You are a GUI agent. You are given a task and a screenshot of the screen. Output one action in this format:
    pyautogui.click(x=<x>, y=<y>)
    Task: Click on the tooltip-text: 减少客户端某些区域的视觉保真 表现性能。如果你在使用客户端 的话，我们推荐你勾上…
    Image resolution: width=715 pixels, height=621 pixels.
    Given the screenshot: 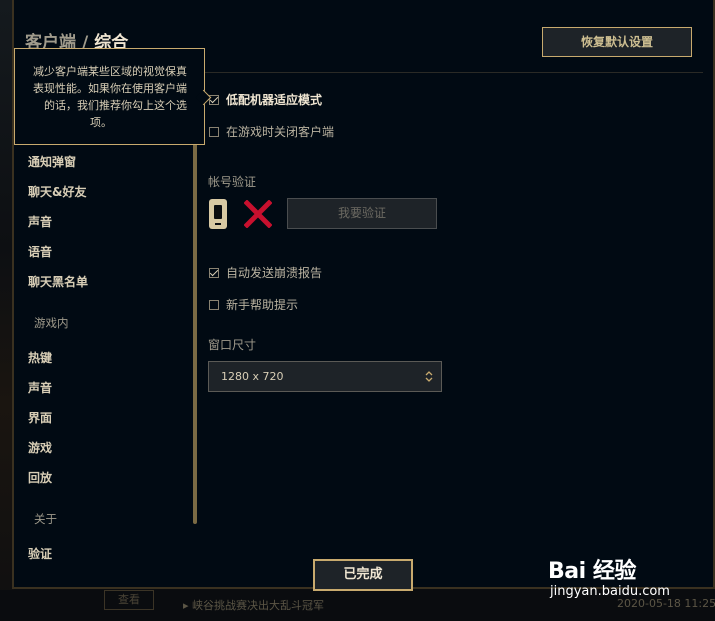 What is the action you would take?
    pyautogui.click(x=101, y=97)
    